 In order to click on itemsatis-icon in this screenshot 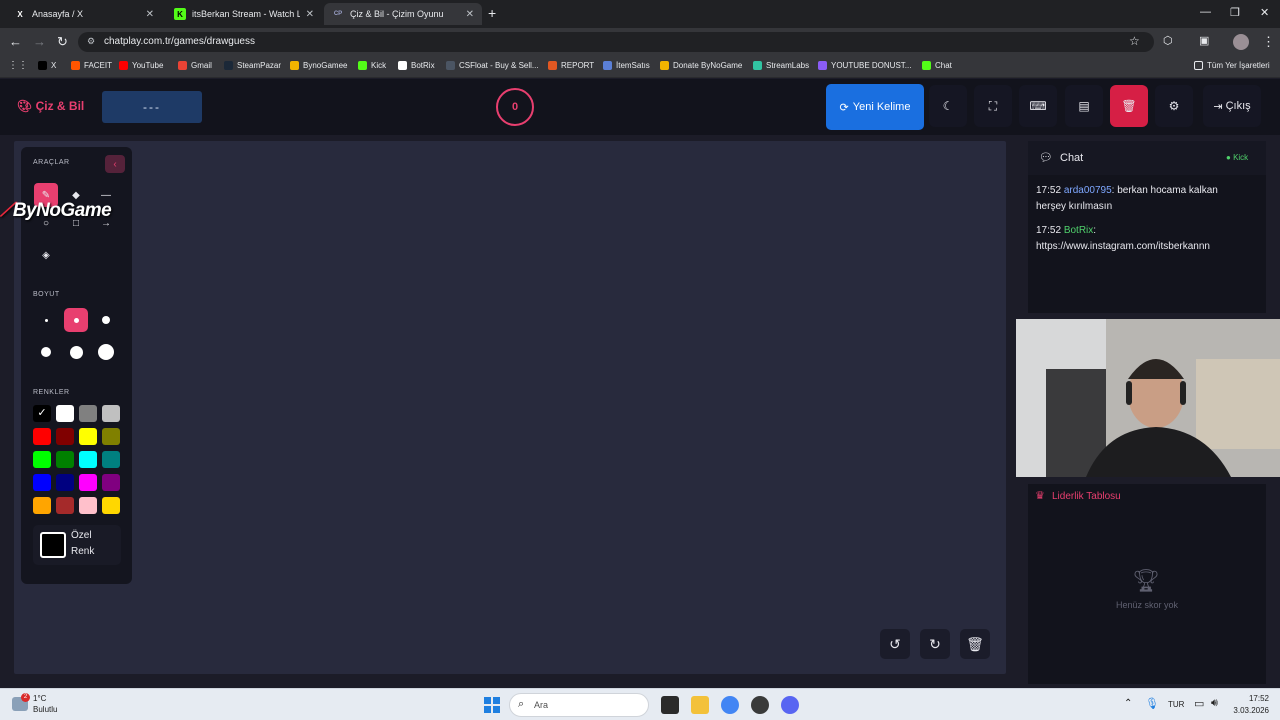, I will do `click(607, 65)`.